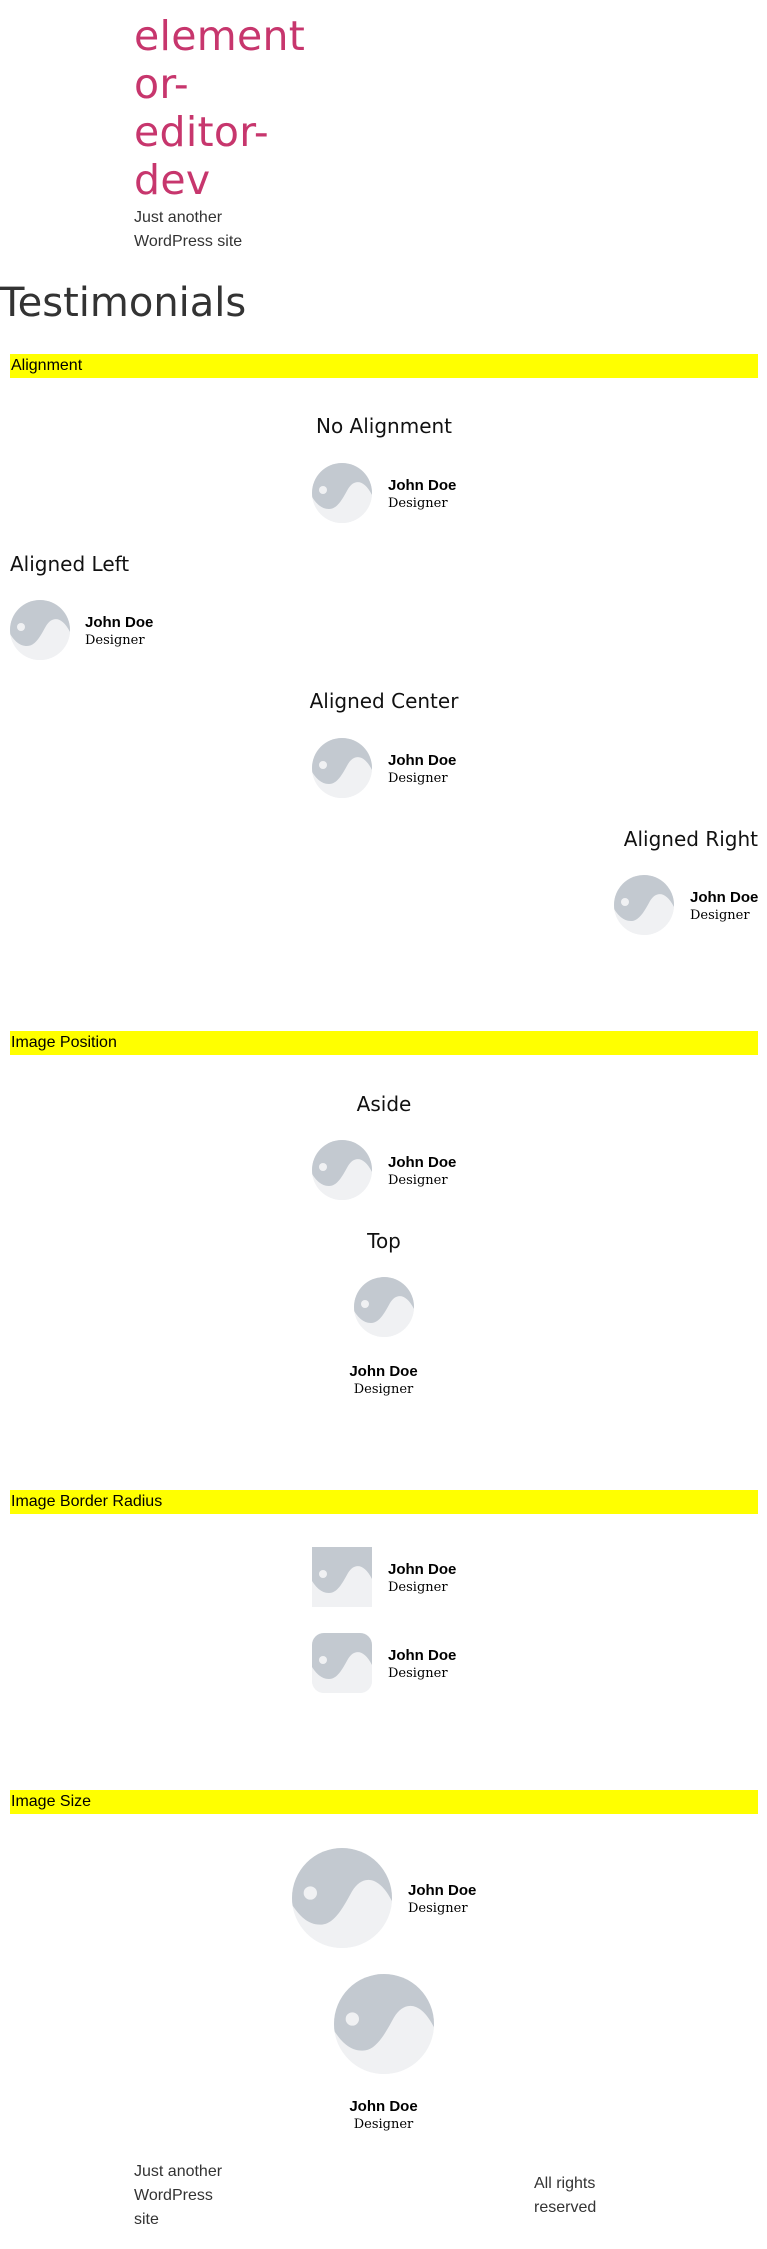 This screenshot has height=2249, width=767. I want to click on site-title-line-4: dev, so click(172, 180).